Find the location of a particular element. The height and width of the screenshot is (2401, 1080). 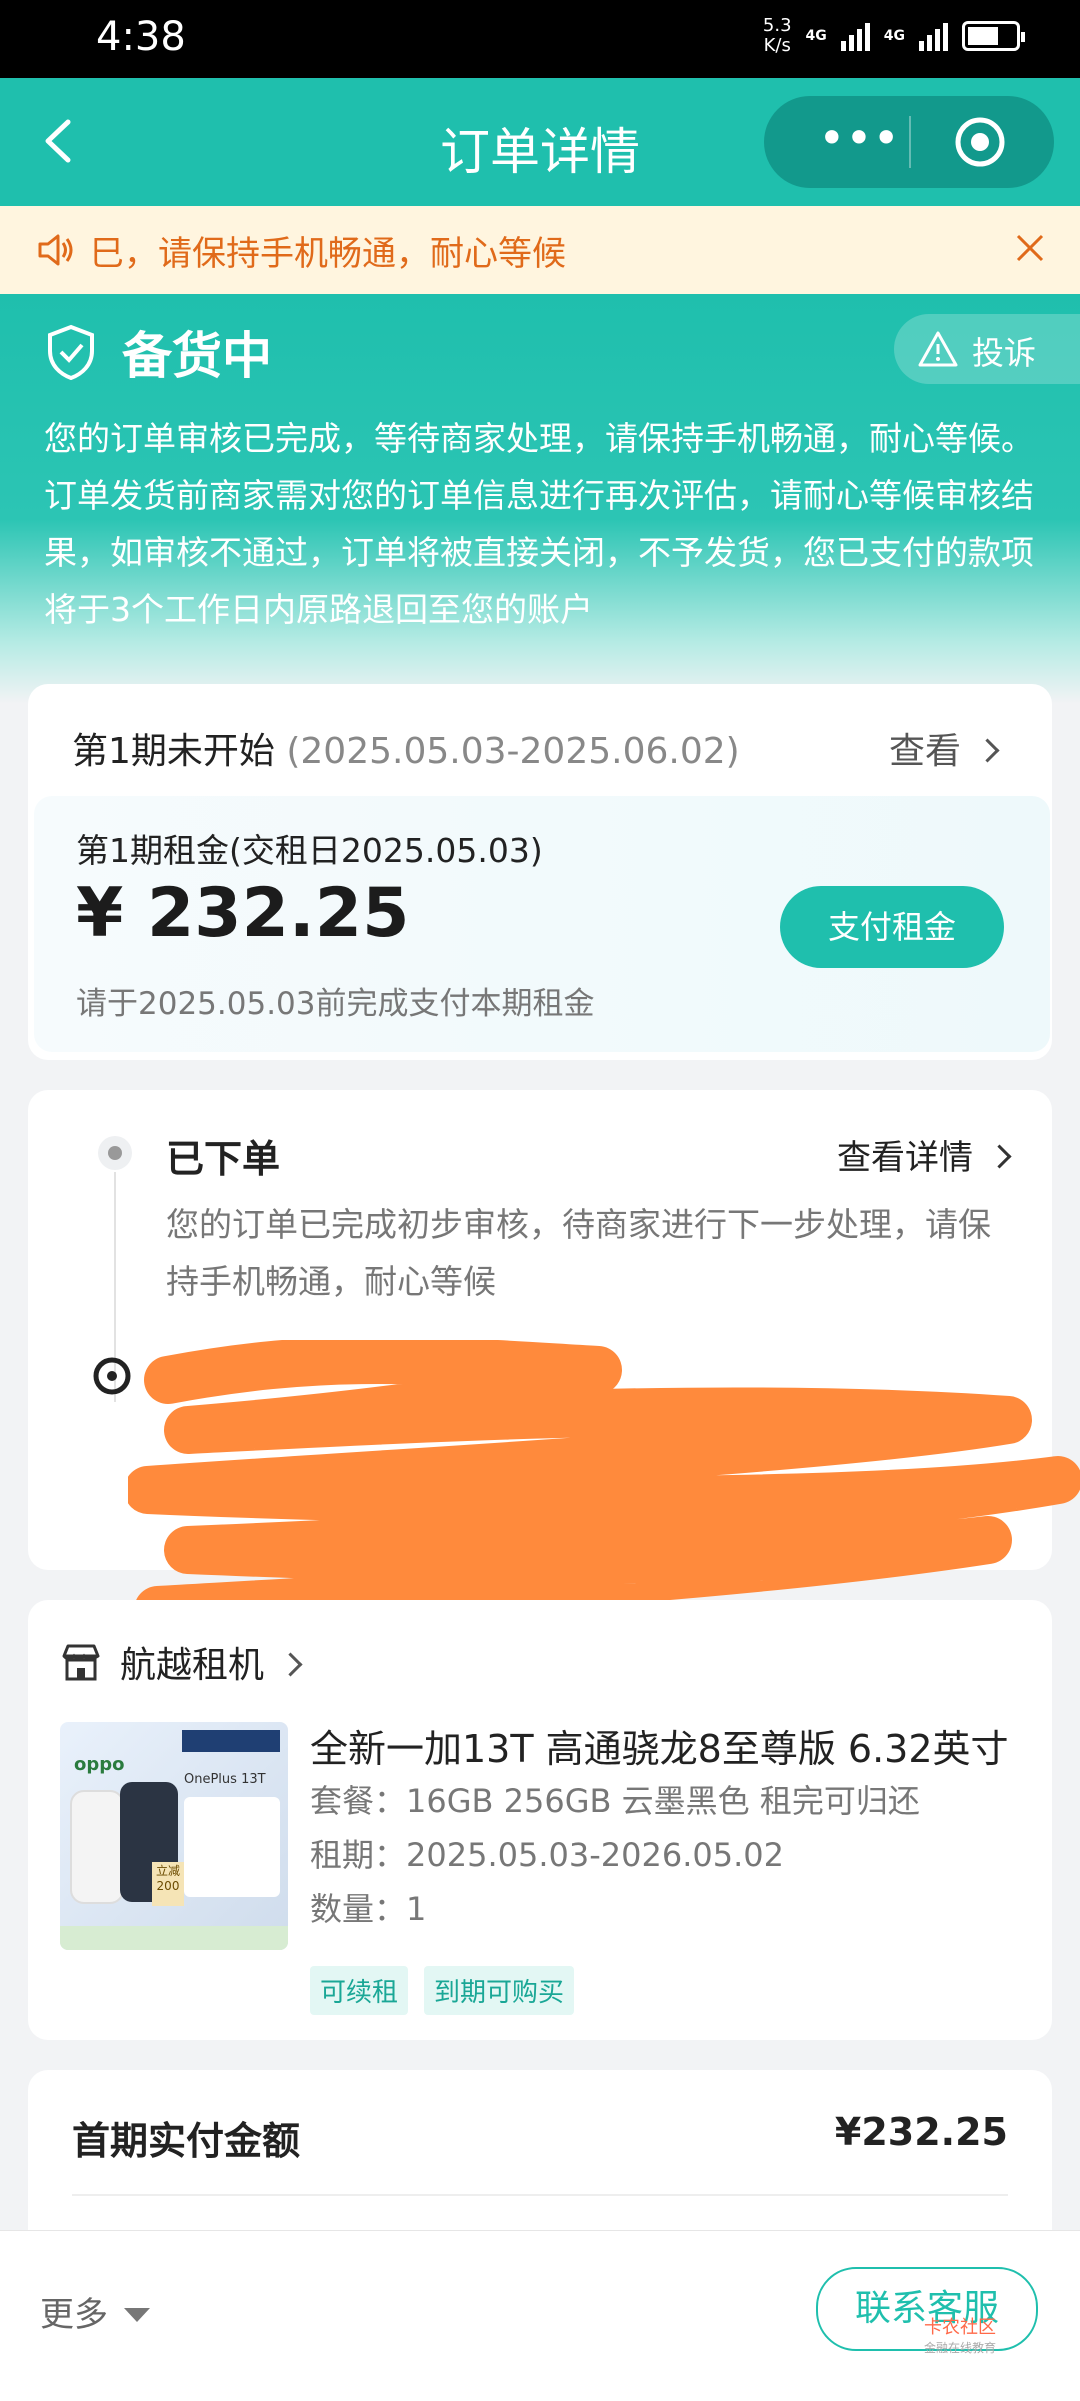

network-type-1: 4G is located at coordinates (816, 36).